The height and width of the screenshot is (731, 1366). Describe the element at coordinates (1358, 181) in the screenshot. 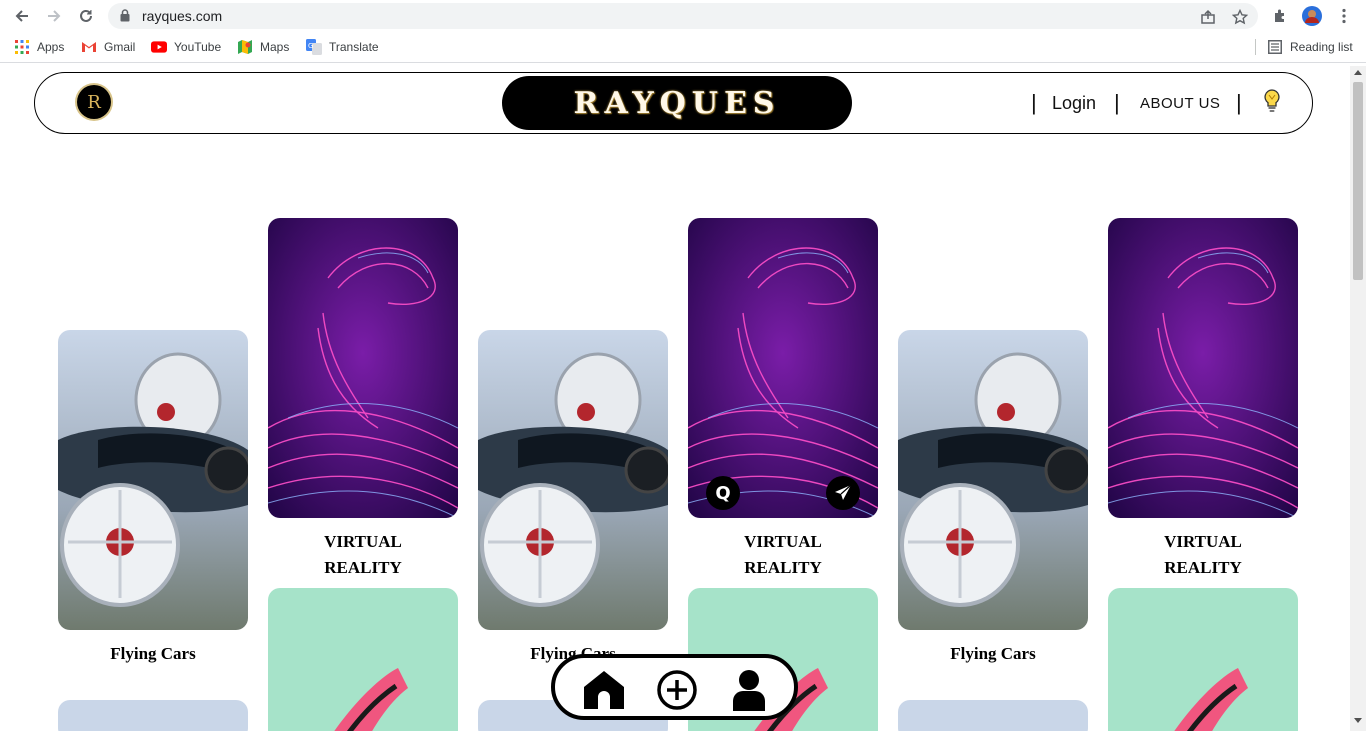

I see `scrollbar-thumb` at that location.